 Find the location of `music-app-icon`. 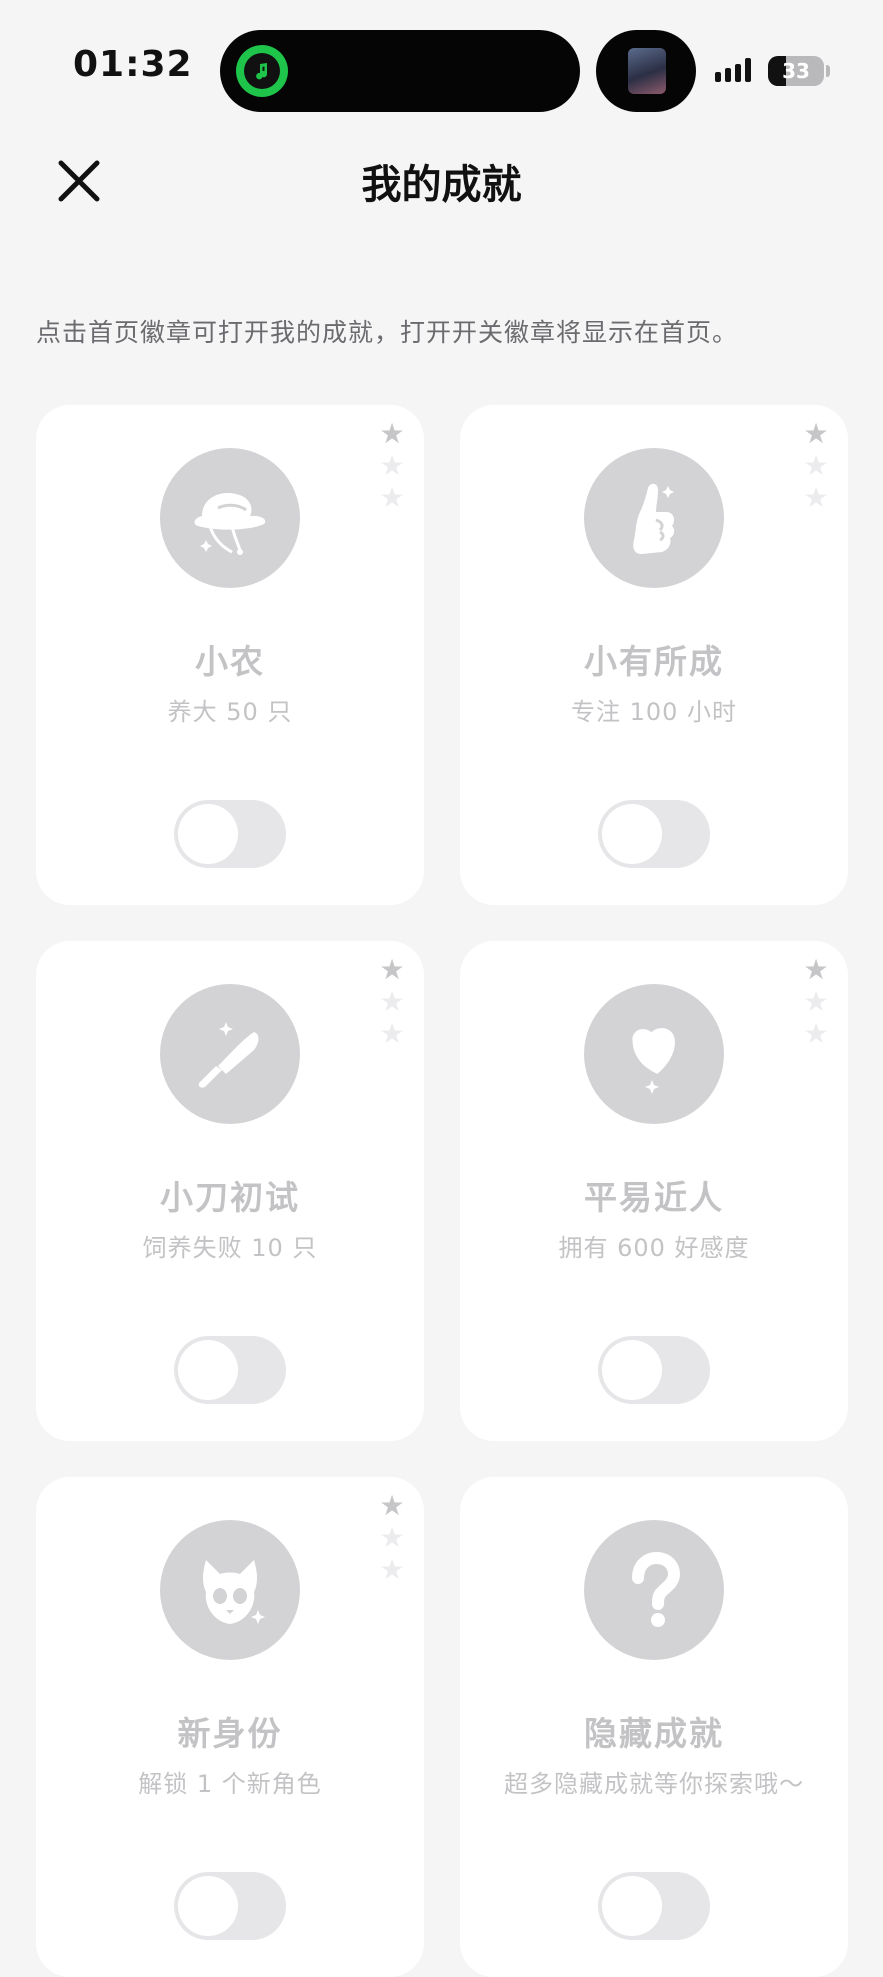

music-app-icon is located at coordinates (262, 71).